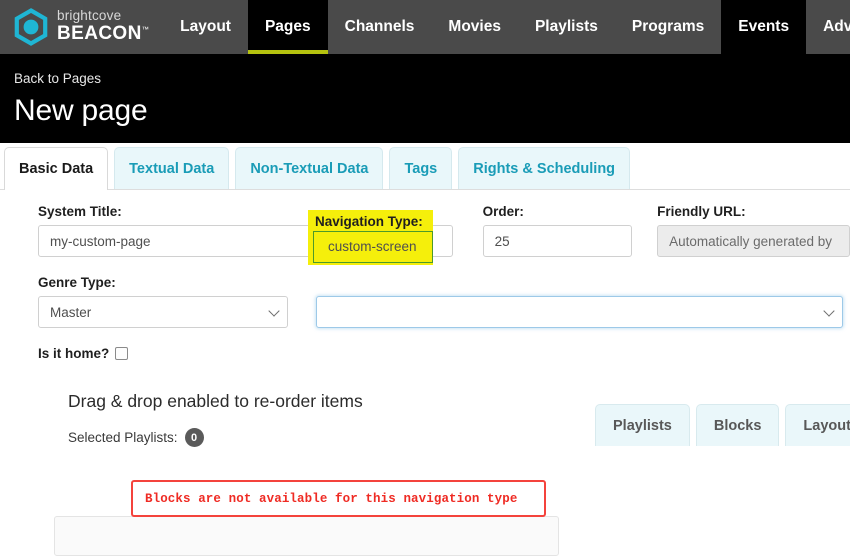 This screenshot has width=850, height=556. I want to click on back-to-pages-link: Back to Pages, so click(57, 78).